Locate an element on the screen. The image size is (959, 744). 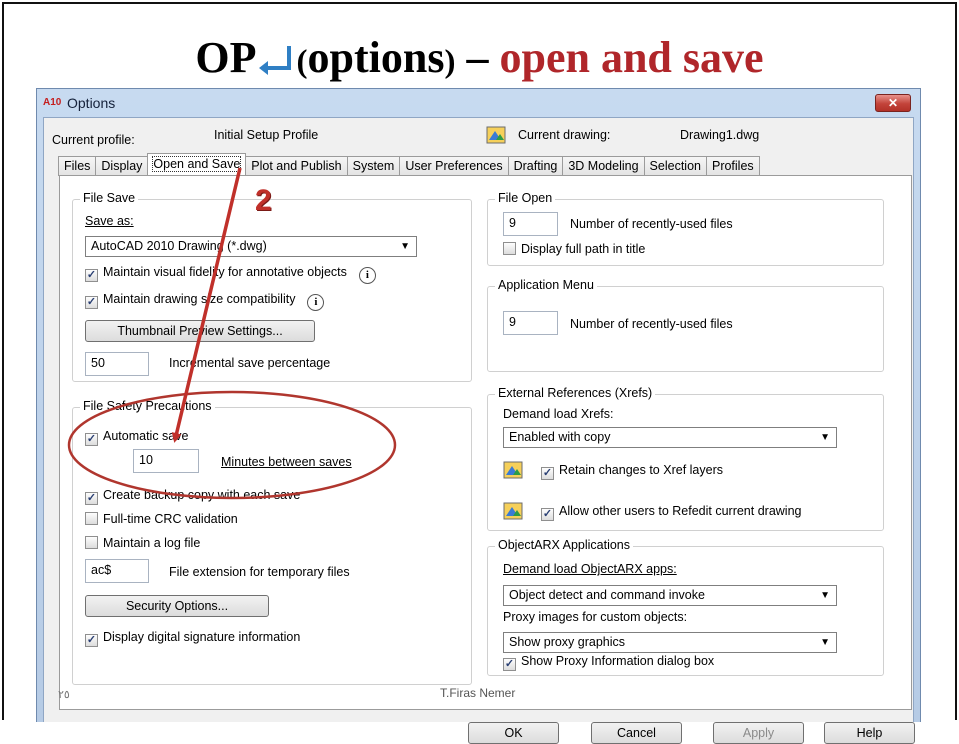
xref-layer-icon is located at coordinates (513, 470).